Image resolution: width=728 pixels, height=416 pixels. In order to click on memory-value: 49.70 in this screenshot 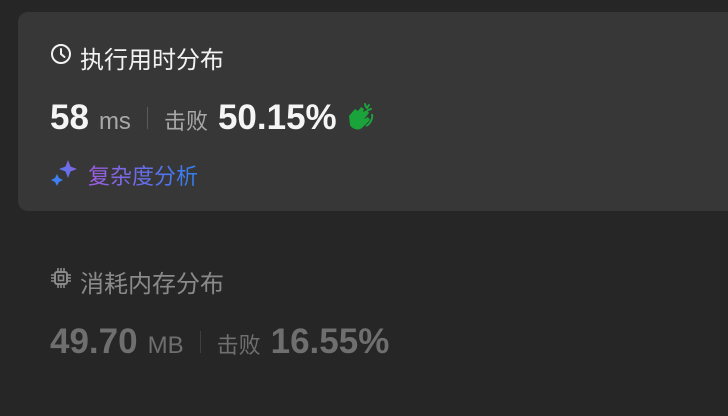, I will do `click(94, 341)`.